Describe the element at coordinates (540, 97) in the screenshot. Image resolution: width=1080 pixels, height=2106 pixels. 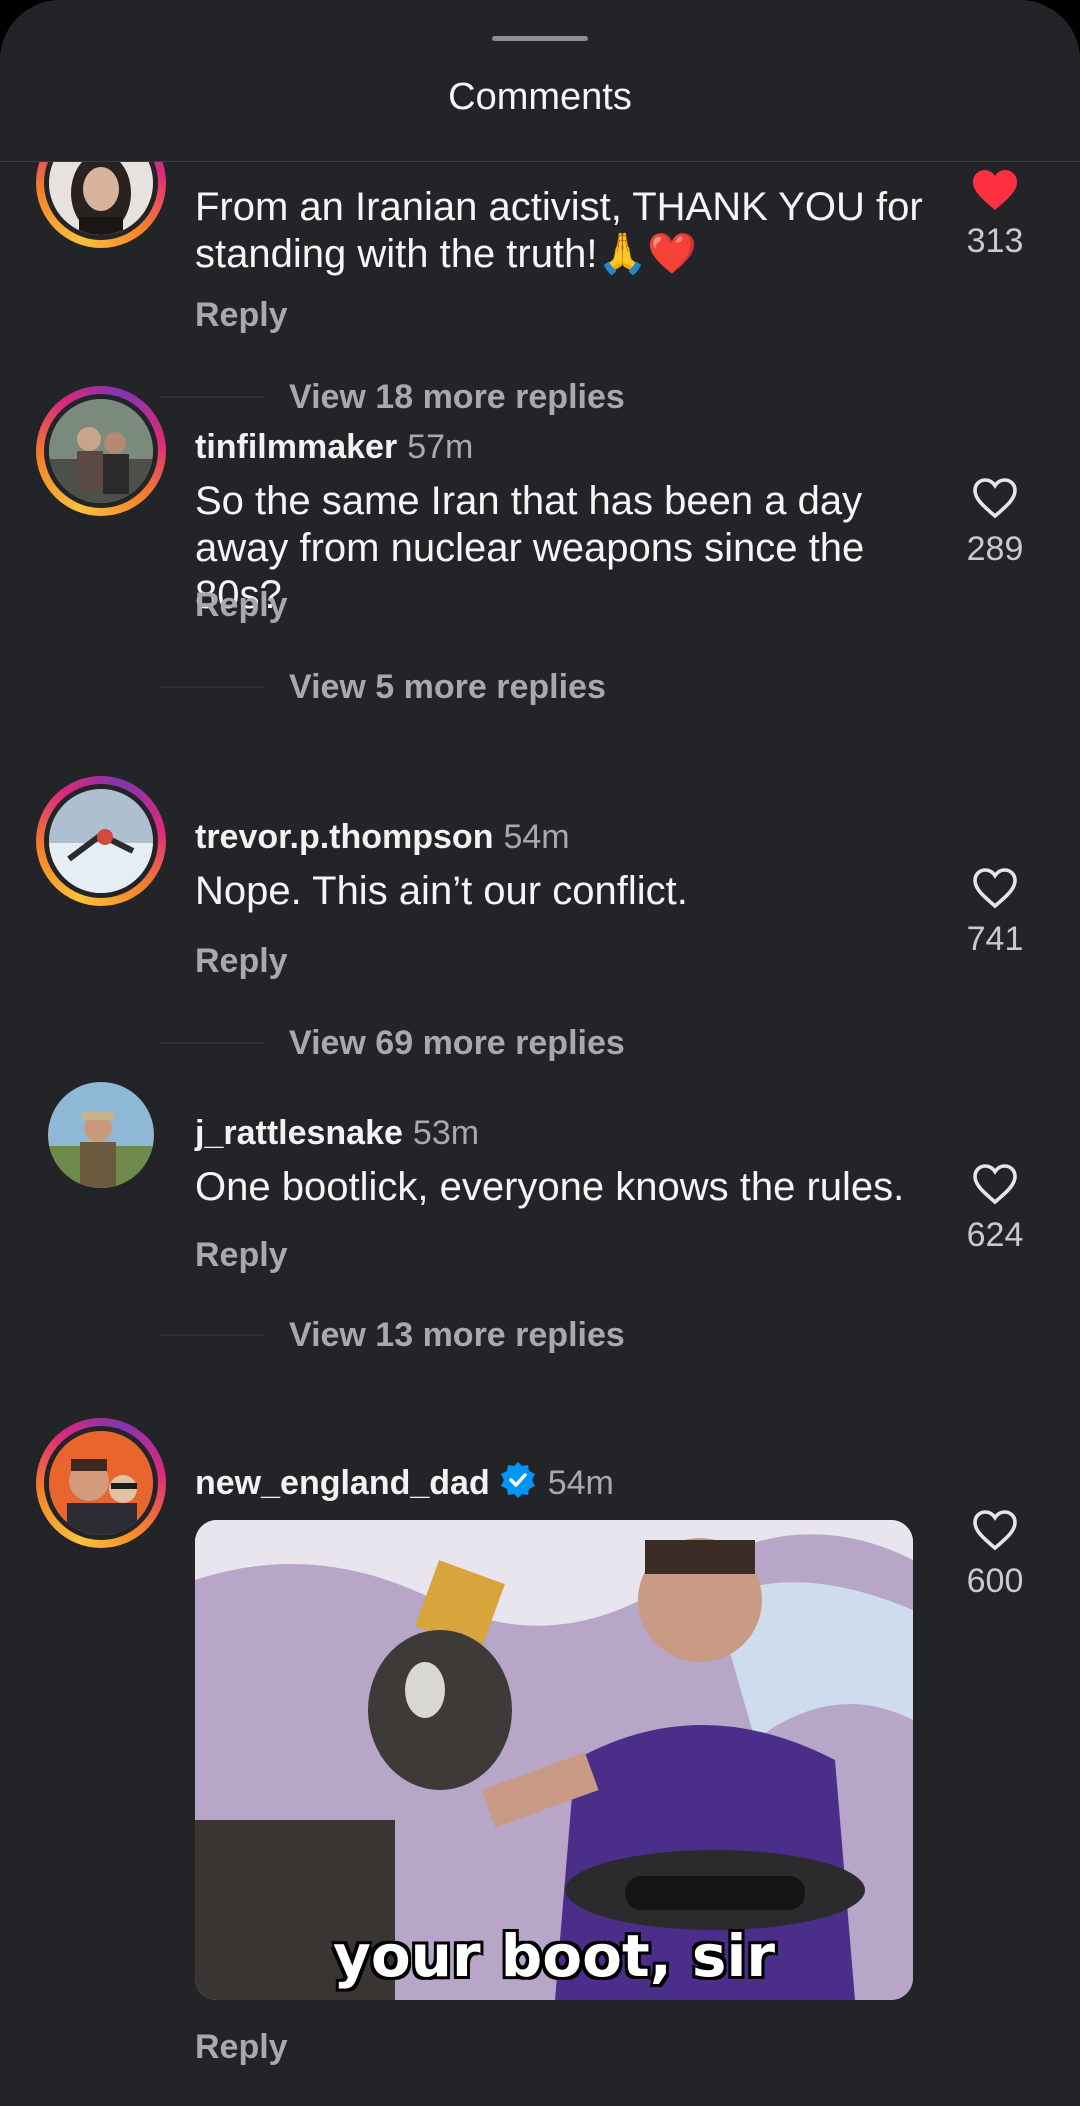
I see `sheet-title: Comments` at that location.